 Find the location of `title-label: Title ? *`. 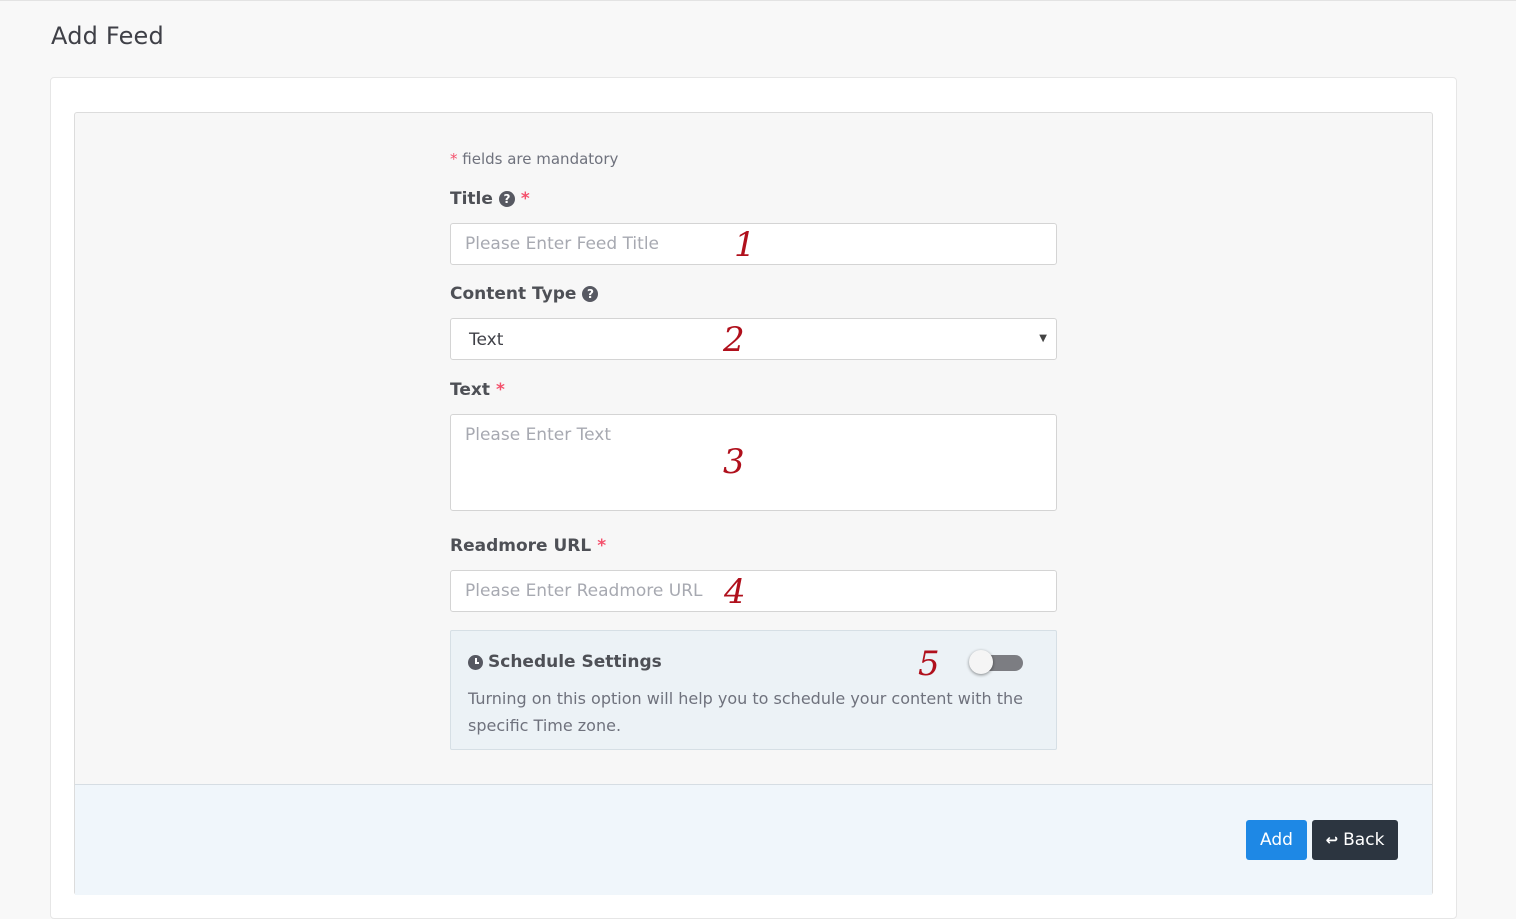

title-label: Title ? * is located at coordinates (490, 199).